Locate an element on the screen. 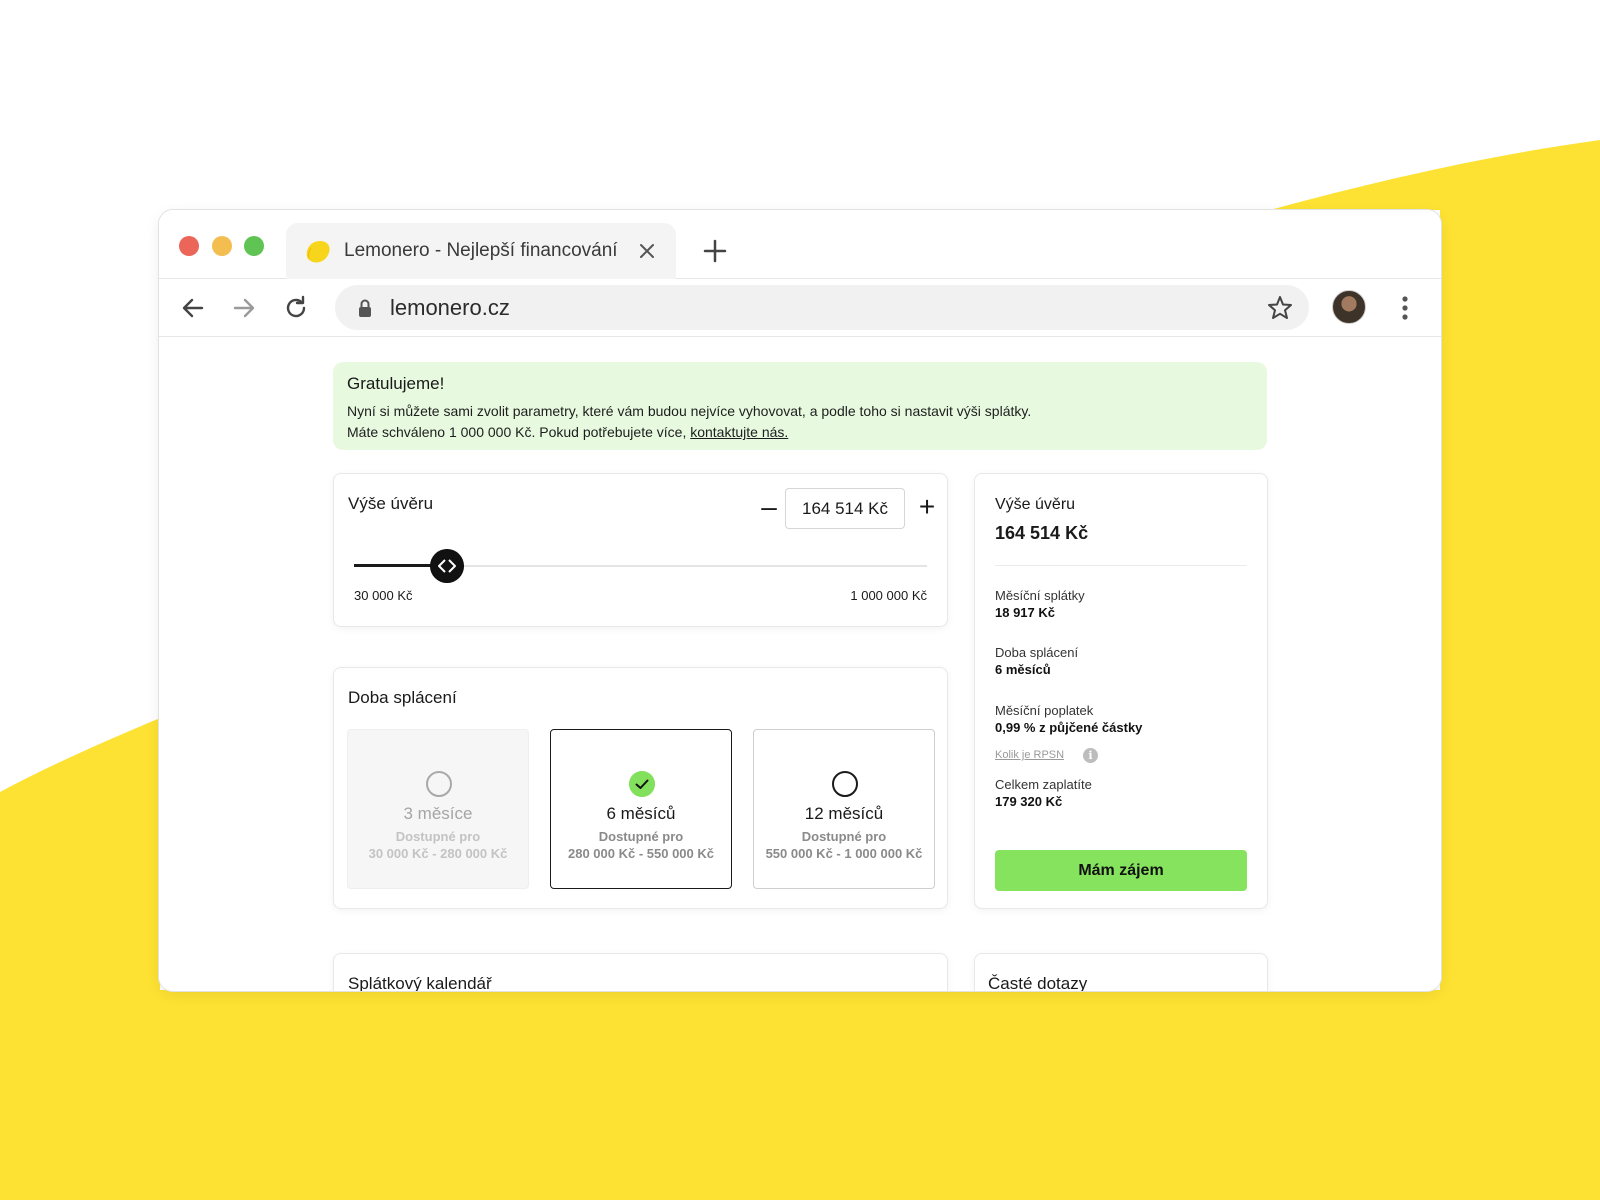 The width and height of the screenshot is (1600, 1200). loan-amount-title: Výše úvěru is located at coordinates (391, 503).